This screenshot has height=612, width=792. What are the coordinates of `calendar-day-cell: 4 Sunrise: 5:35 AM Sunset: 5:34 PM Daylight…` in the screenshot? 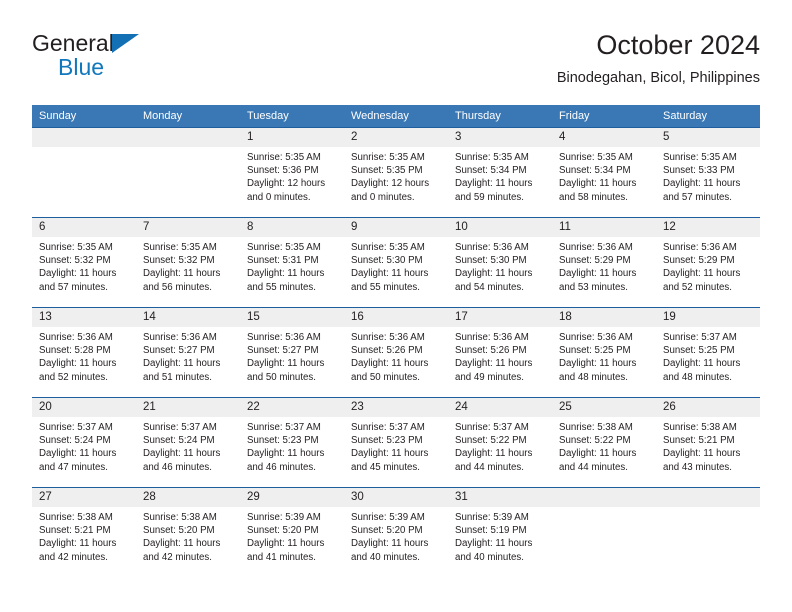 It's located at (604, 172).